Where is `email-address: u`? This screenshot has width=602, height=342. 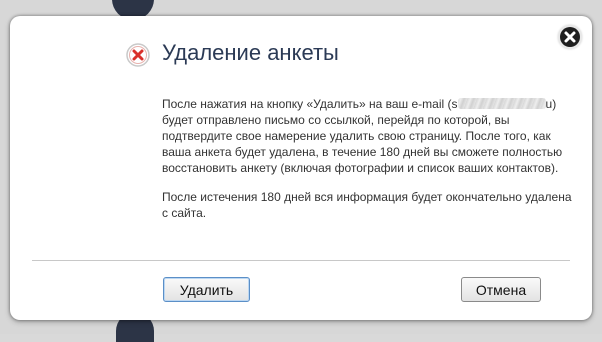
email-address: u is located at coordinates (505, 104).